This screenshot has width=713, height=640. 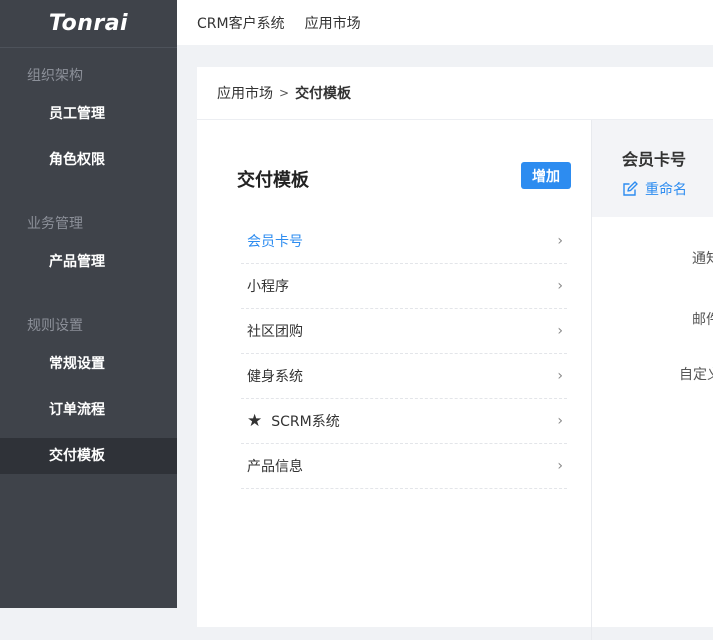 I want to click on list-item-label: 小程序, so click(x=268, y=287).